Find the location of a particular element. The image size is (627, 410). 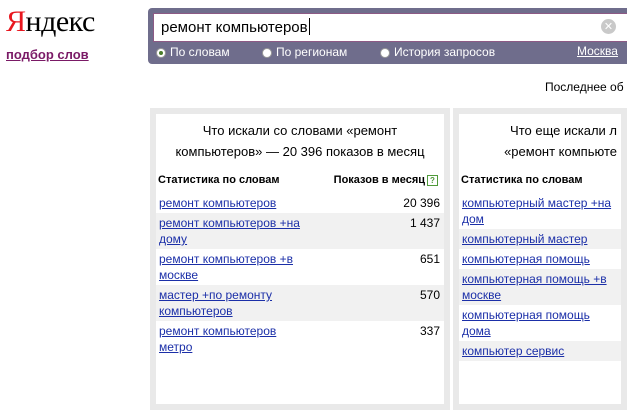

query-link: компьютерная помощь is located at coordinates (526, 259).